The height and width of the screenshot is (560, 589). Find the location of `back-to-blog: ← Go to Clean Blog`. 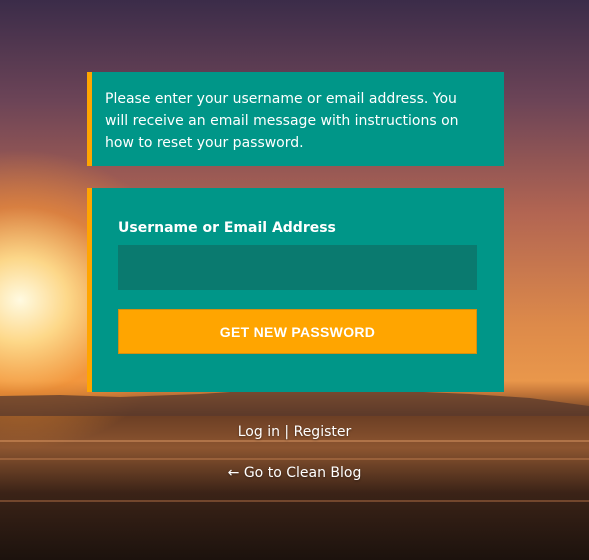

back-to-blog: ← Go to Clean Blog is located at coordinates (294, 473).